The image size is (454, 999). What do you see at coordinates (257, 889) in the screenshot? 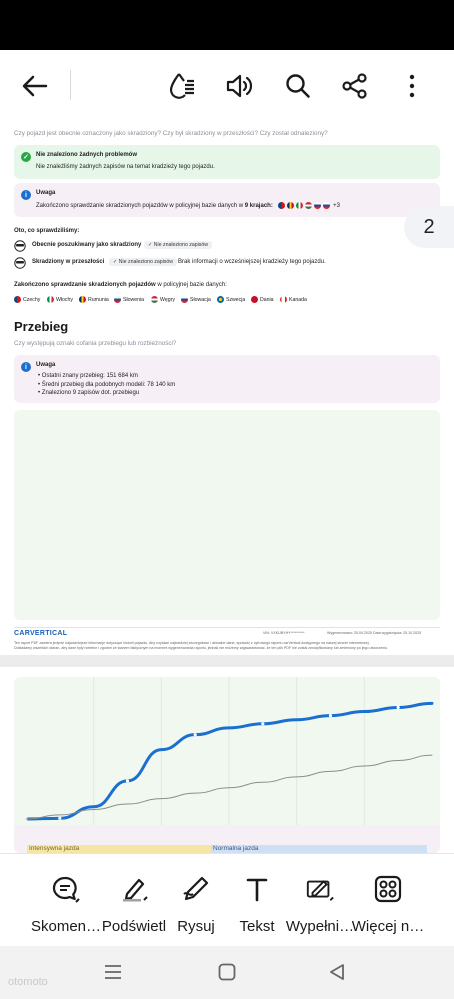
I see `text-icon` at bounding box center [257, 889].